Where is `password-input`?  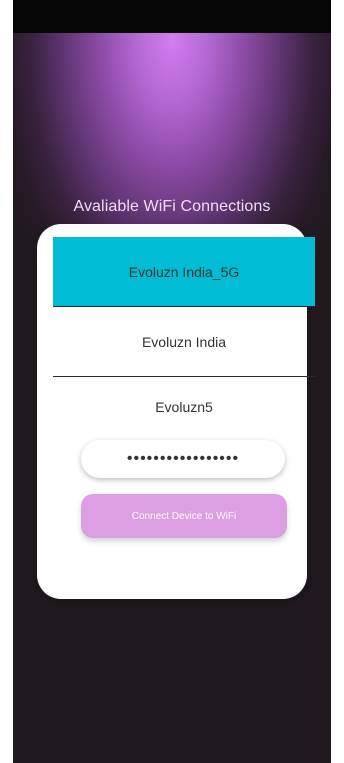
password-input is located at coordinates (183, 459).